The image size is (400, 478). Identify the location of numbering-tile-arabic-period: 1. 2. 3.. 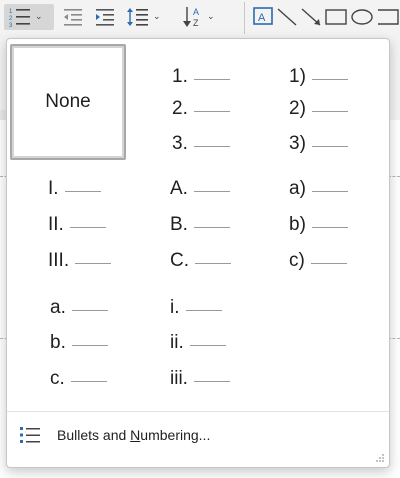
(190, 102).